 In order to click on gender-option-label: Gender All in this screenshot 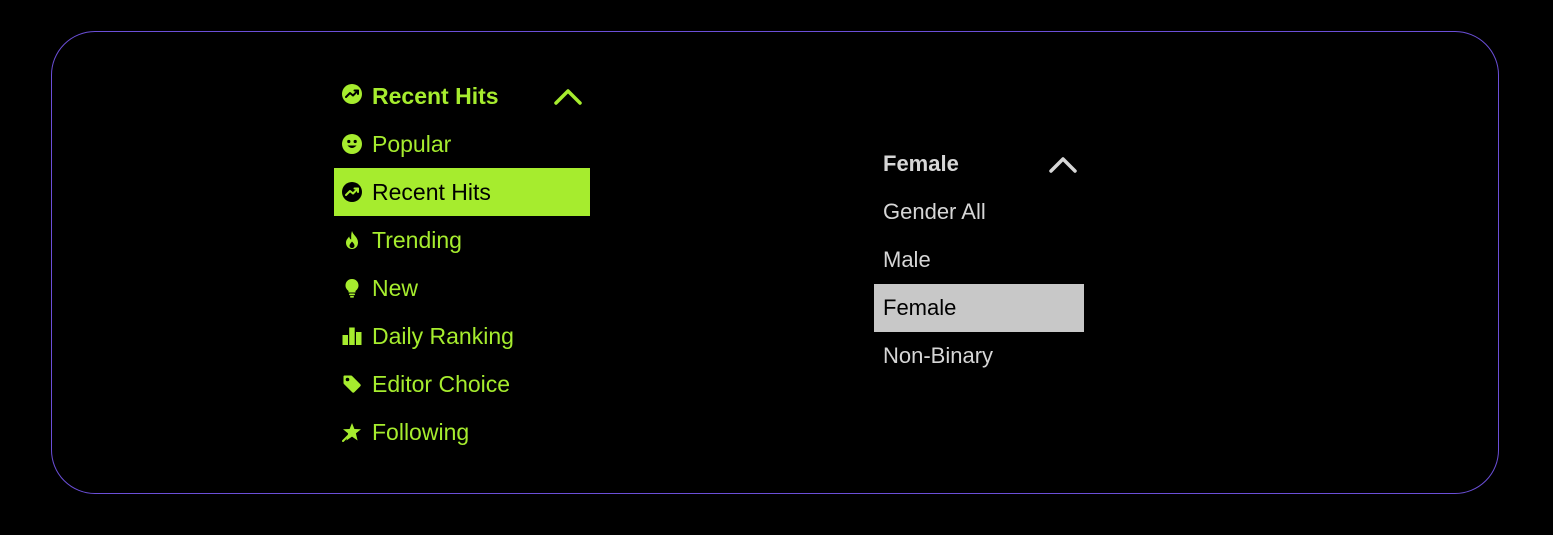, I will do `click(934, 211)`.